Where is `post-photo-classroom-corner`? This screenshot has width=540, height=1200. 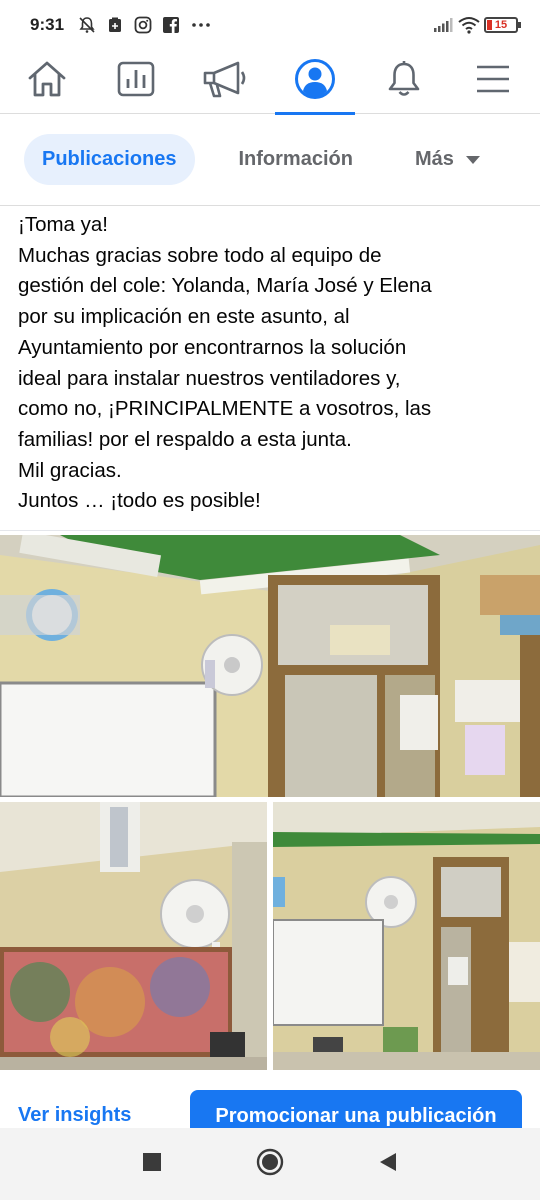 post-photo-classroom-corner is located at coordinates (406, 936).